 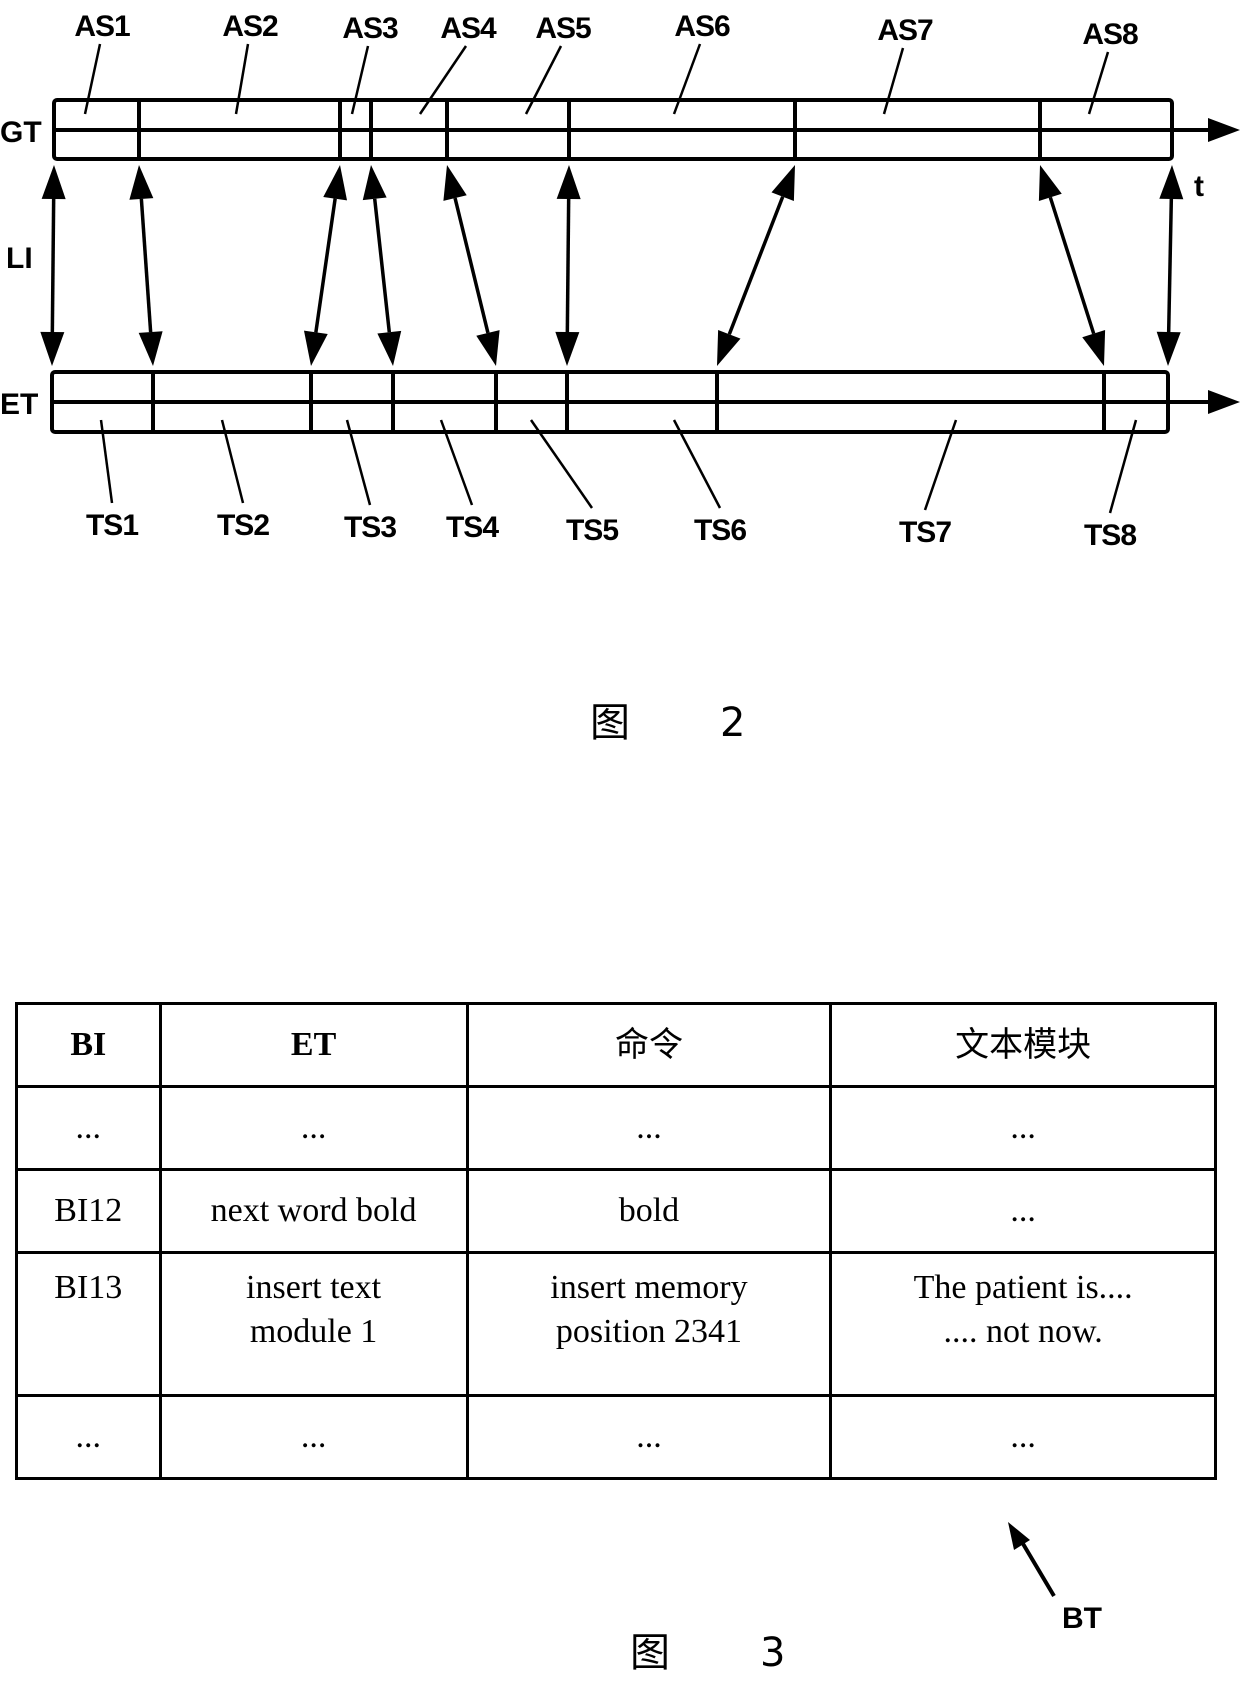 I want to click on gt-segment-label-as1: AS1, so click(x=102, y=26).